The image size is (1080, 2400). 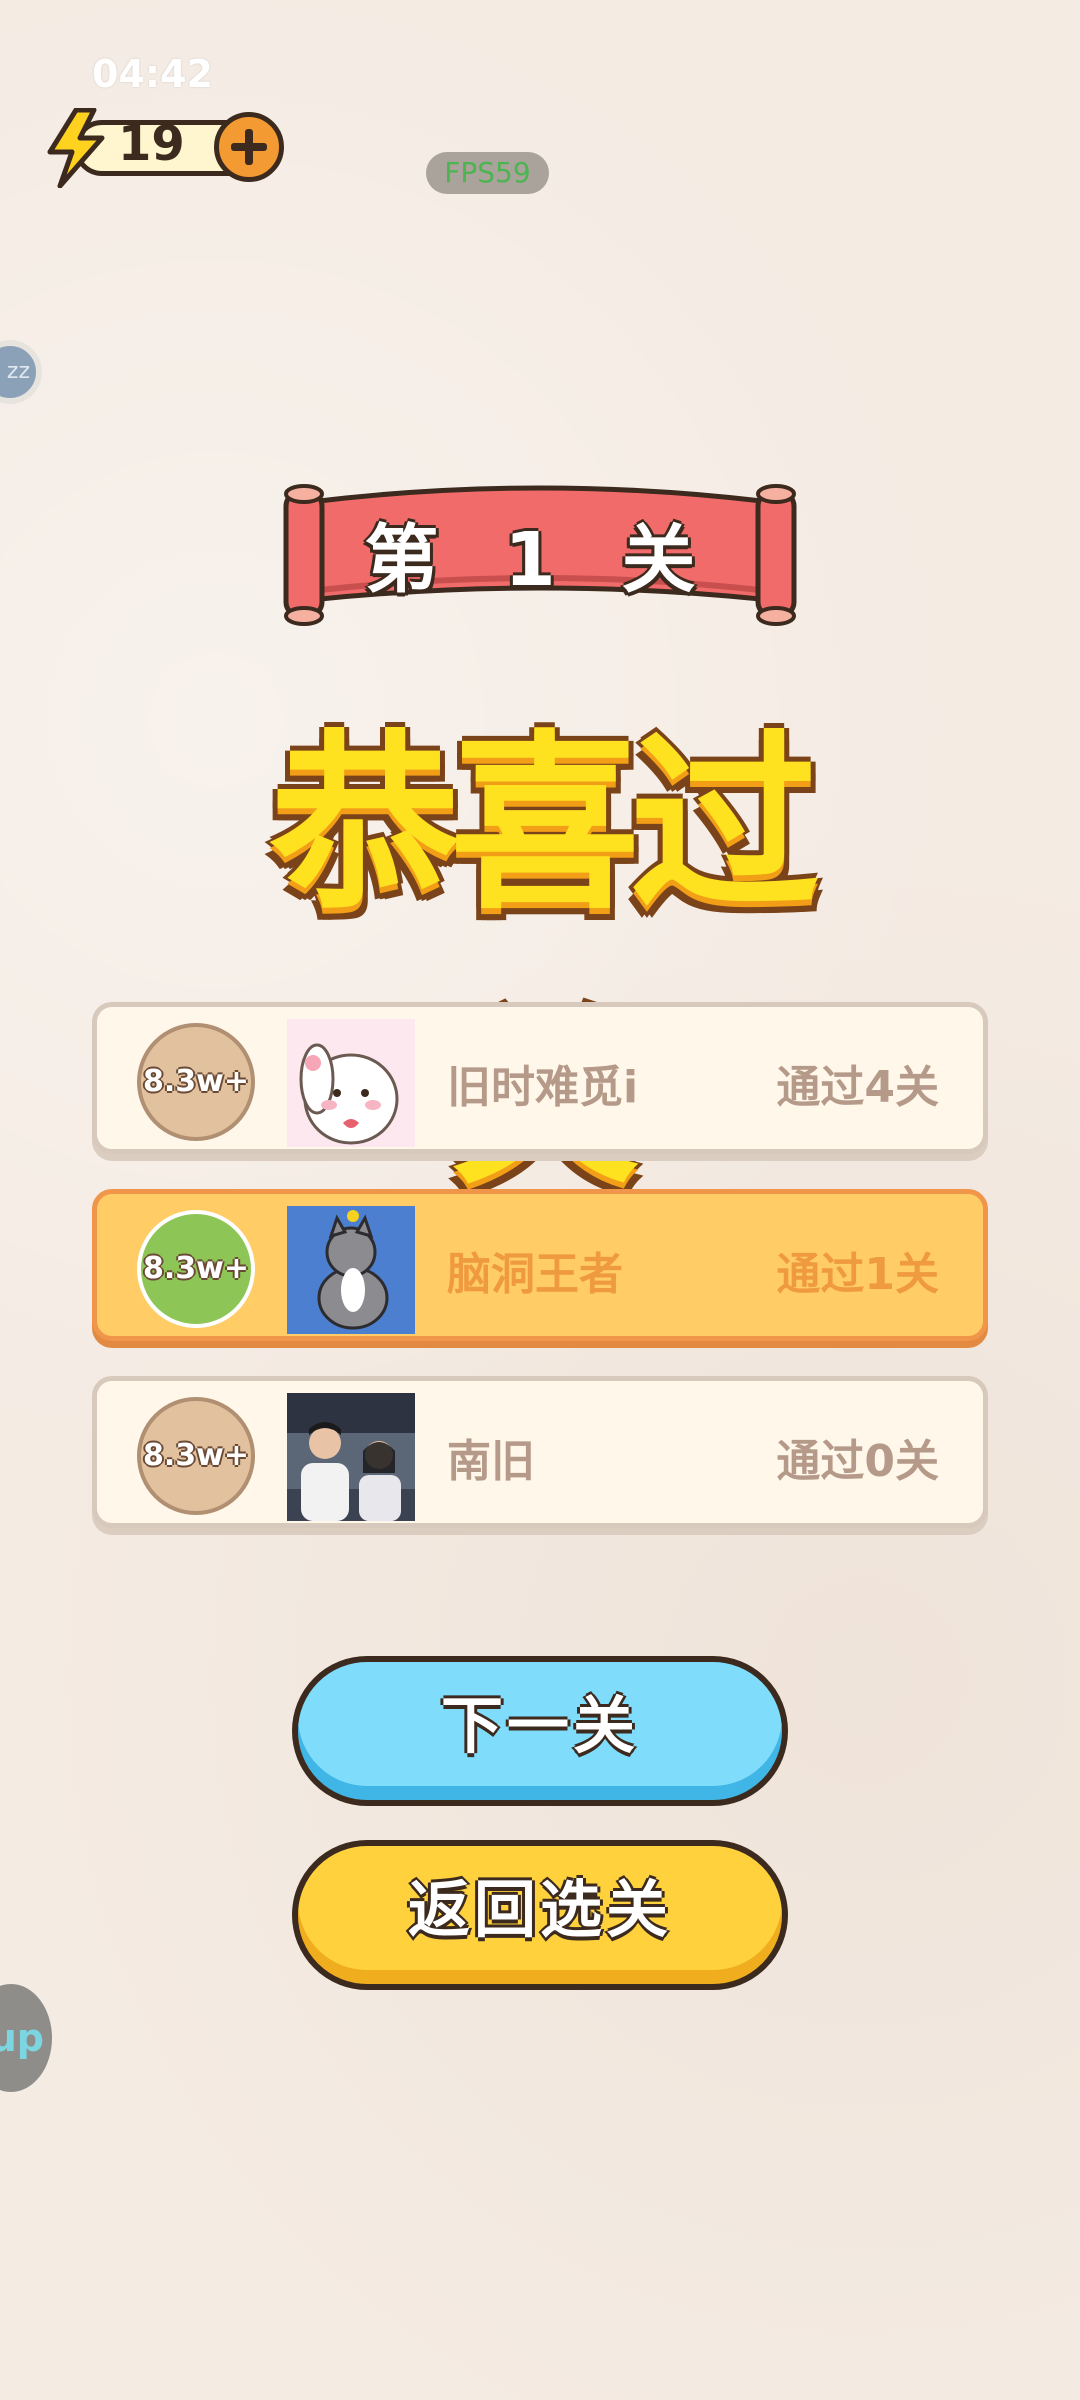 What do you see at coordinates (540, 1915) in the screenshot?
I see `back-to-level-select-button: 返回选关` at bounding box center [540, 1915].